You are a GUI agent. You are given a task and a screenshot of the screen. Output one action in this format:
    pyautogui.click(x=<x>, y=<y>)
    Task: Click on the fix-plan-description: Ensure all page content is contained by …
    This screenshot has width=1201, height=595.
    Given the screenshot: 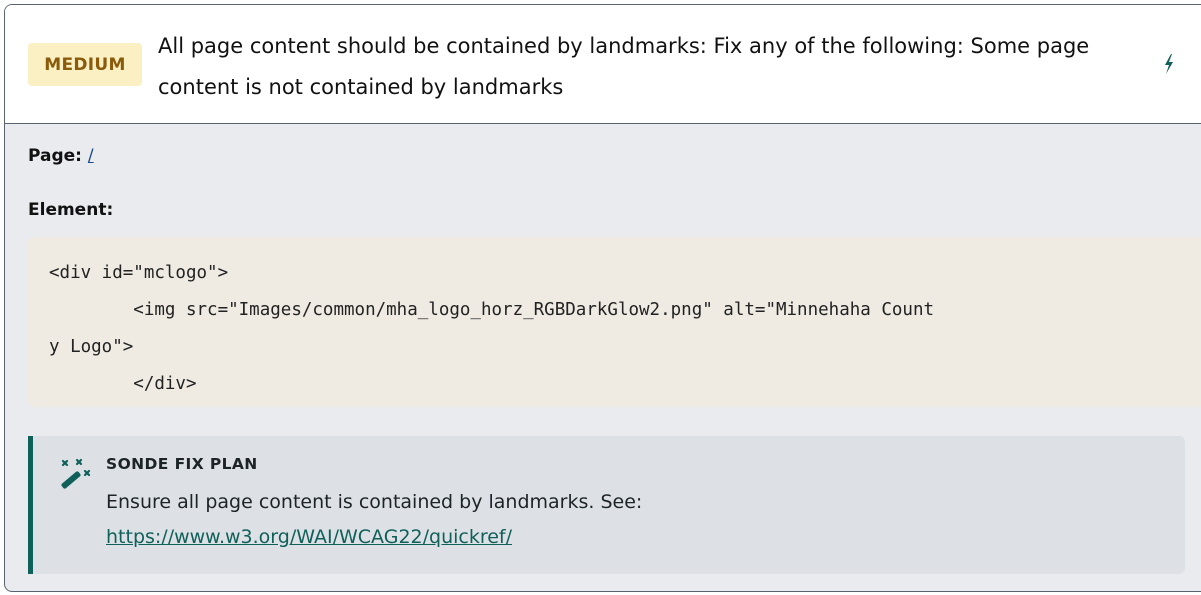 What is the action you would take?
    pyautogui.click(x=374, y=502)
    